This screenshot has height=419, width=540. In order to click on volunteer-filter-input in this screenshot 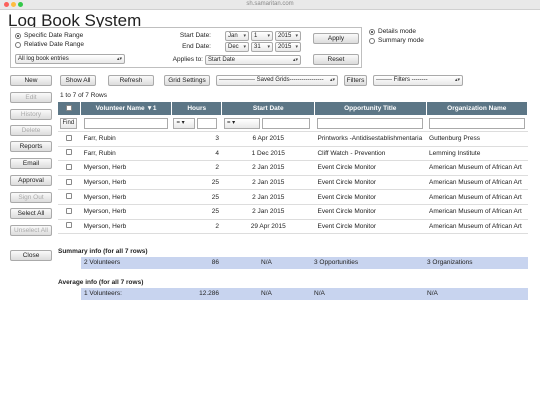, I will do `click(126, 123)`.